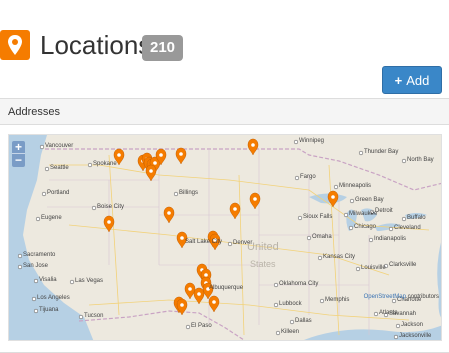 This screenshot has height=353, width=449. What do you see at coordinates (339, 257) in the screenshot?
I see `city-label: Kansas City` at bounding box center [339, 257].